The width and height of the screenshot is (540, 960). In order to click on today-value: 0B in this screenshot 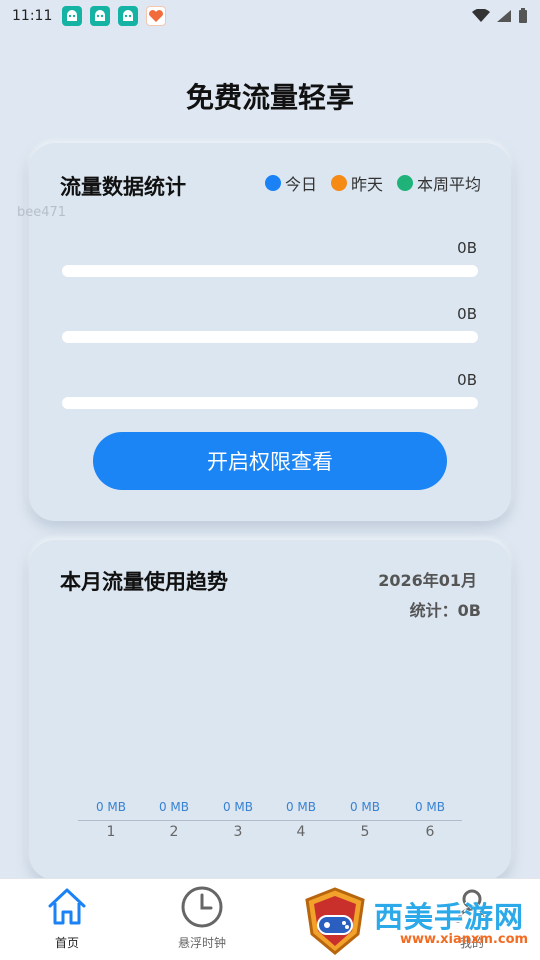, I will do `click(467, 248)`.